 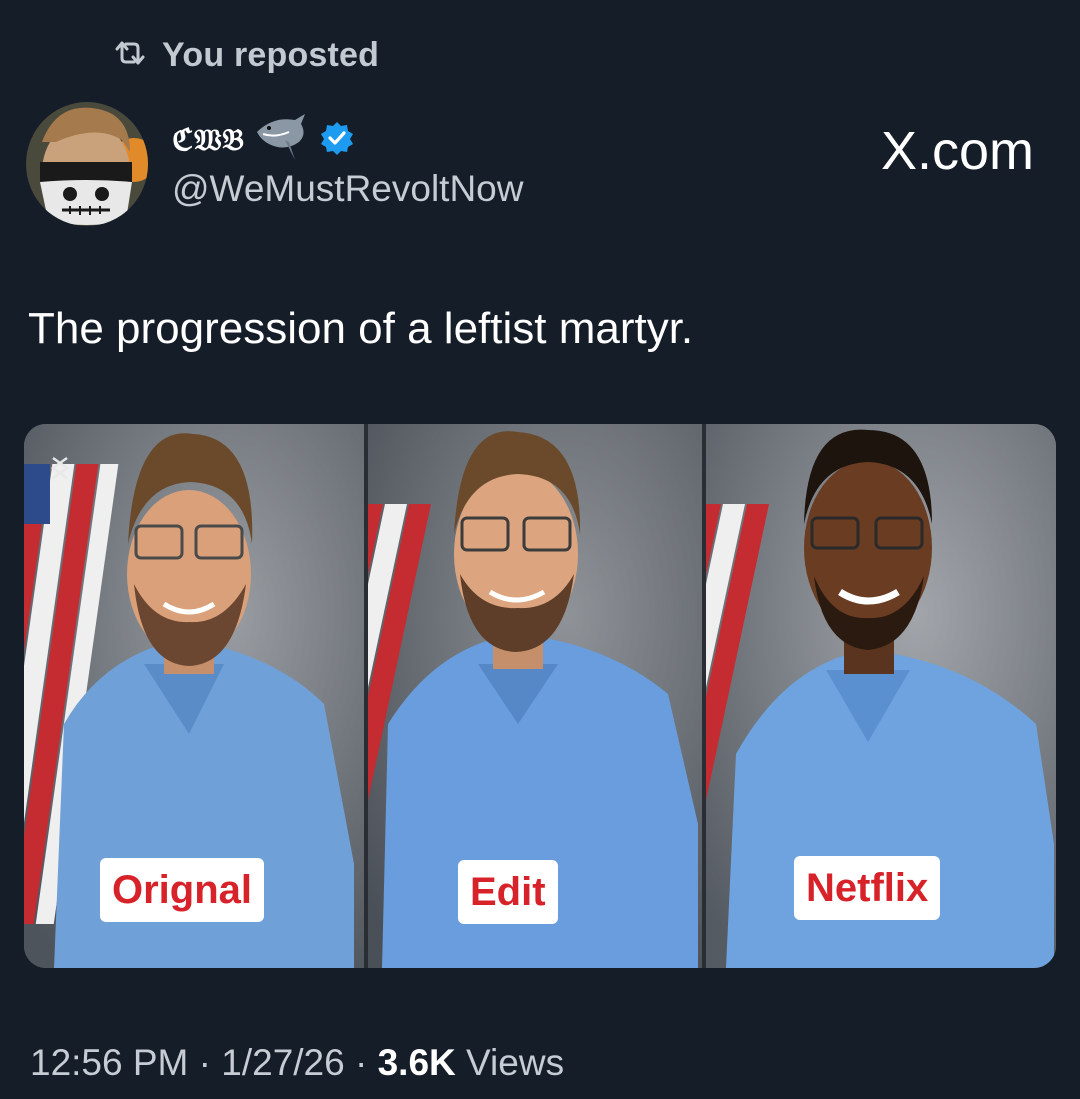 What do you see at coordinates (60, 471) in the screenshot?
I see `capcut-logo-icon` at bounding box center [60, 471].